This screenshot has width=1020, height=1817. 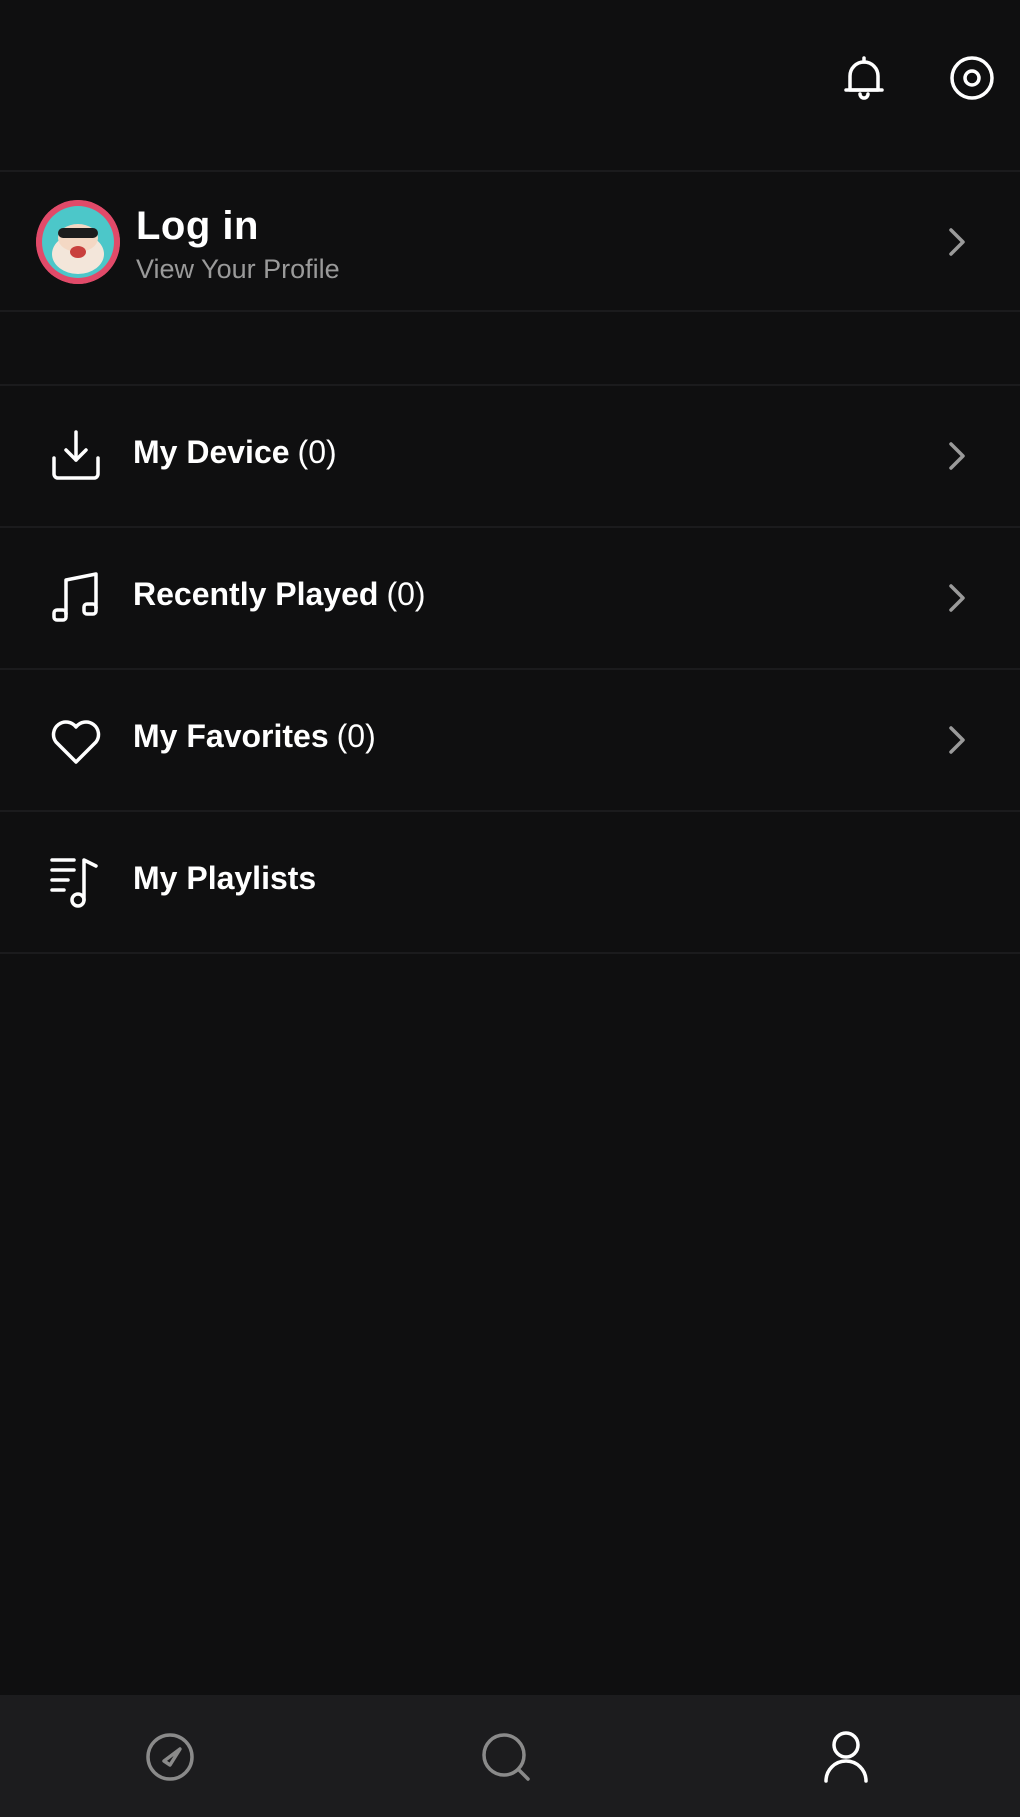 What do you see at coordinates (238, 269) in the screenshot?
I see `view-profile-subtitle: View Your Profile` at bounding box center [238, 269].